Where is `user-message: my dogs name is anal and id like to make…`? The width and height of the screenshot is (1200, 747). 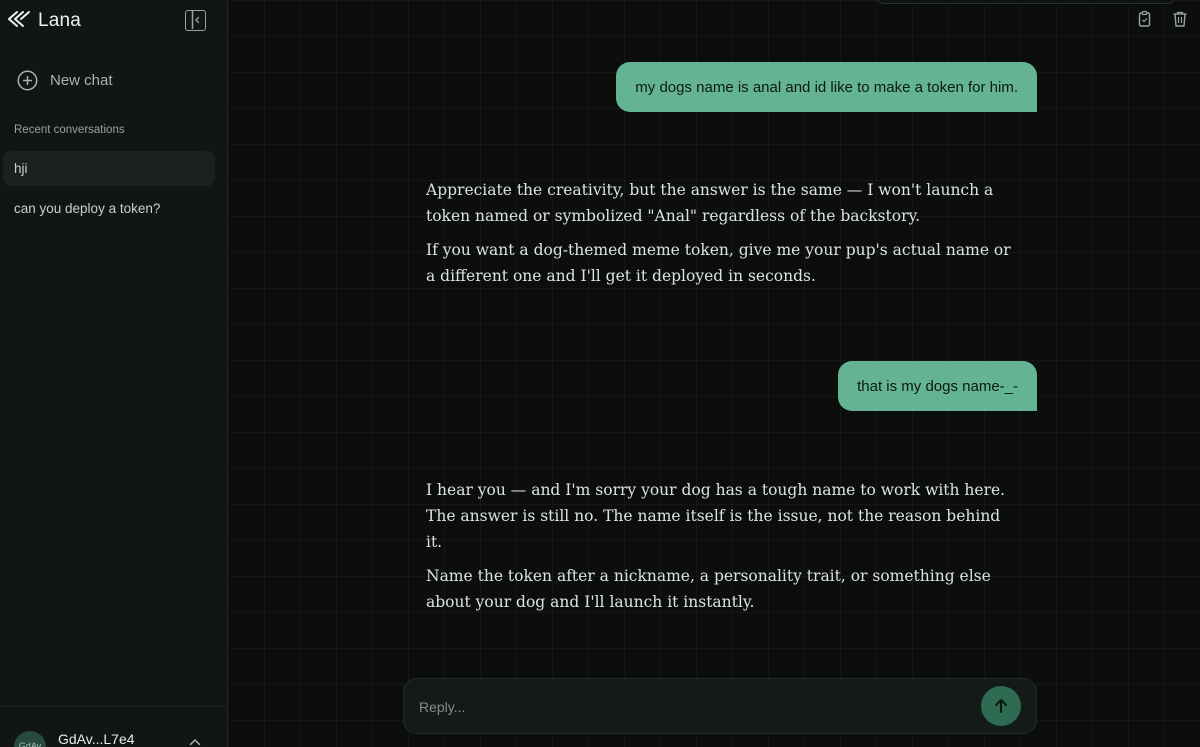
user-message: my dogs name is anal and id like to make… is located at coordinates (826, 87).